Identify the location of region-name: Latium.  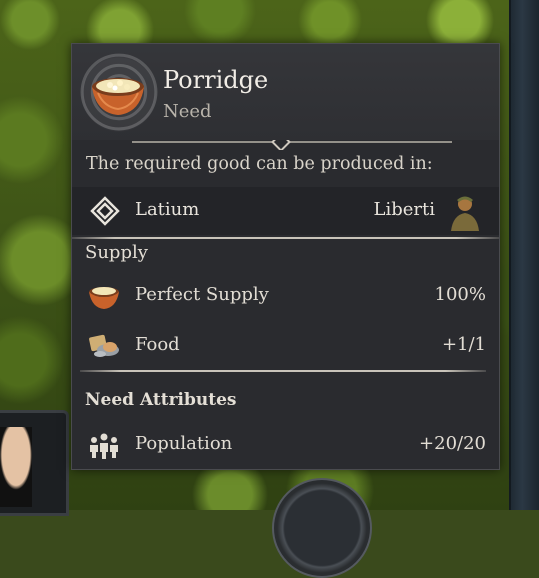
(167, 209).